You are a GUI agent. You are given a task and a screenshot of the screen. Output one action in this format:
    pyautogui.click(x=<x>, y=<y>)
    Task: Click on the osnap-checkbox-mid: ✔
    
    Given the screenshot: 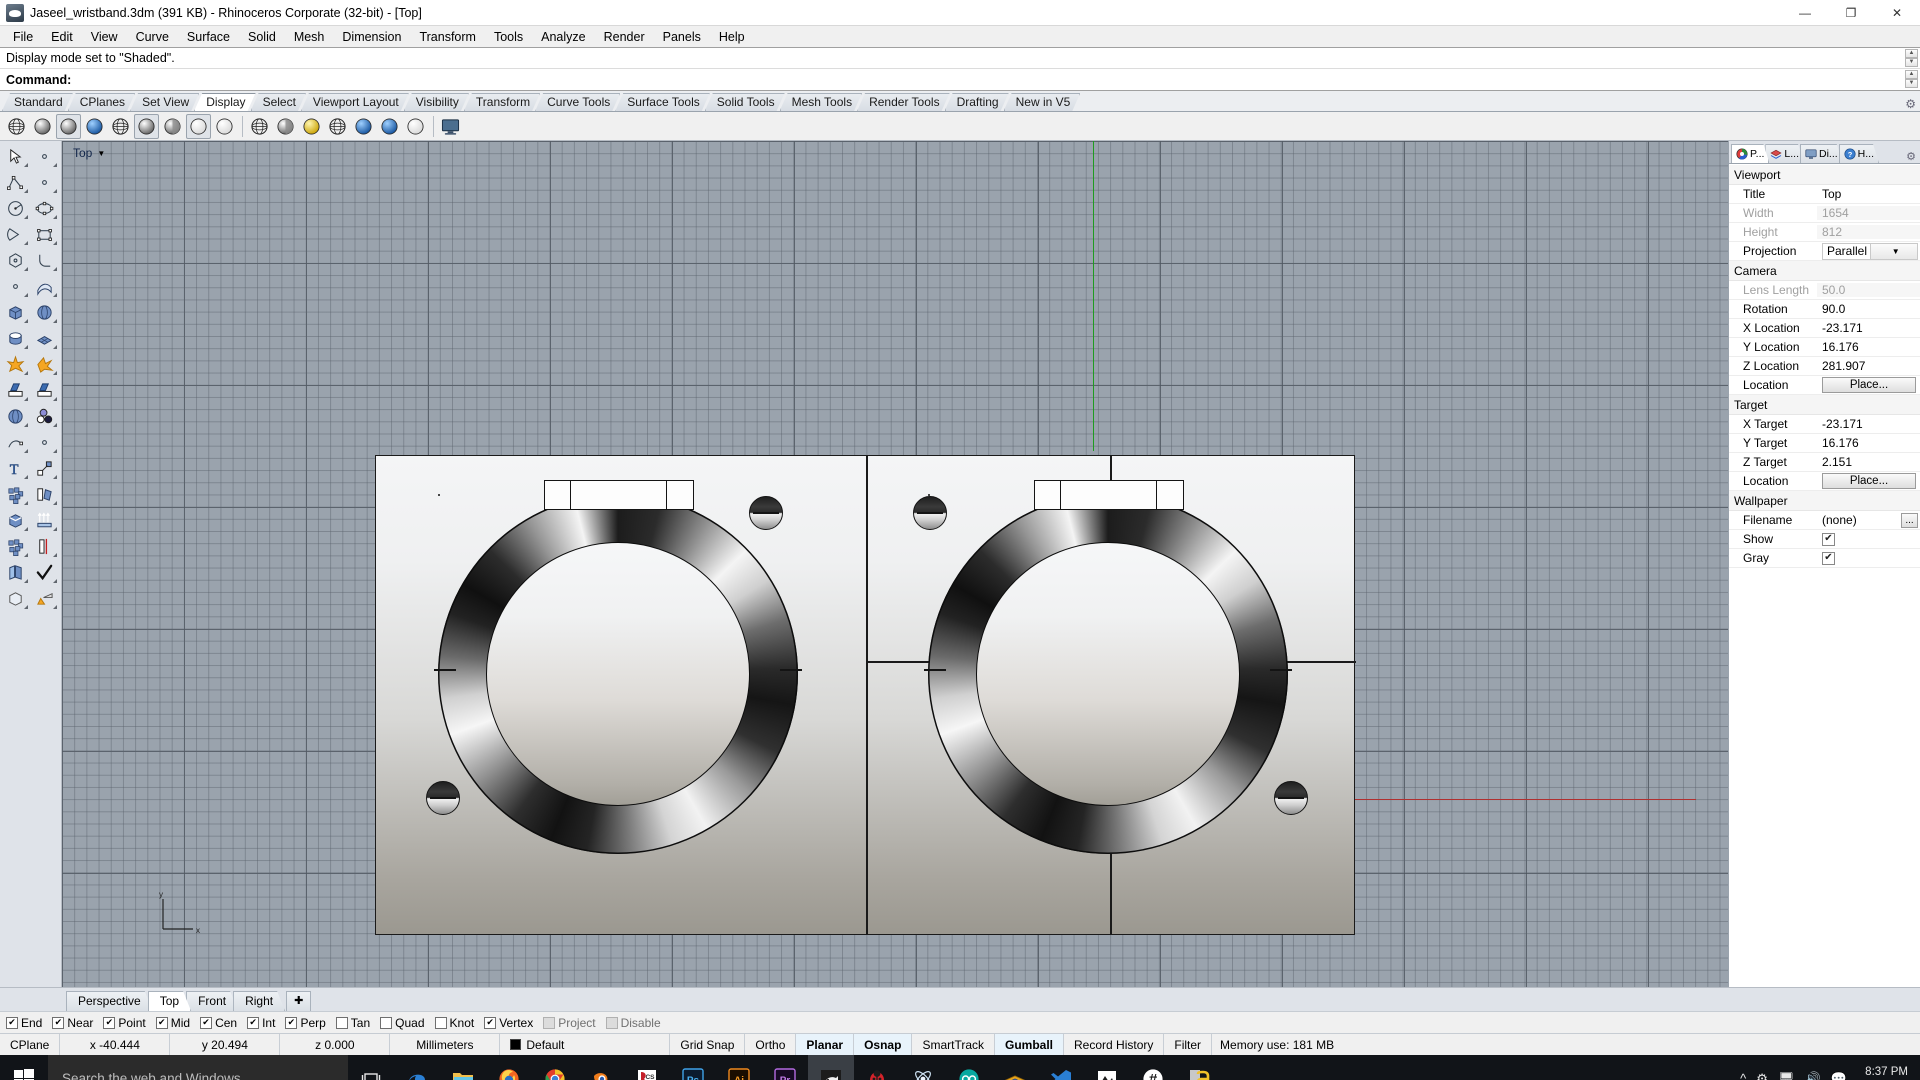 What is the action you would take?
    pyautogui.click(x=161, y=1022)
    